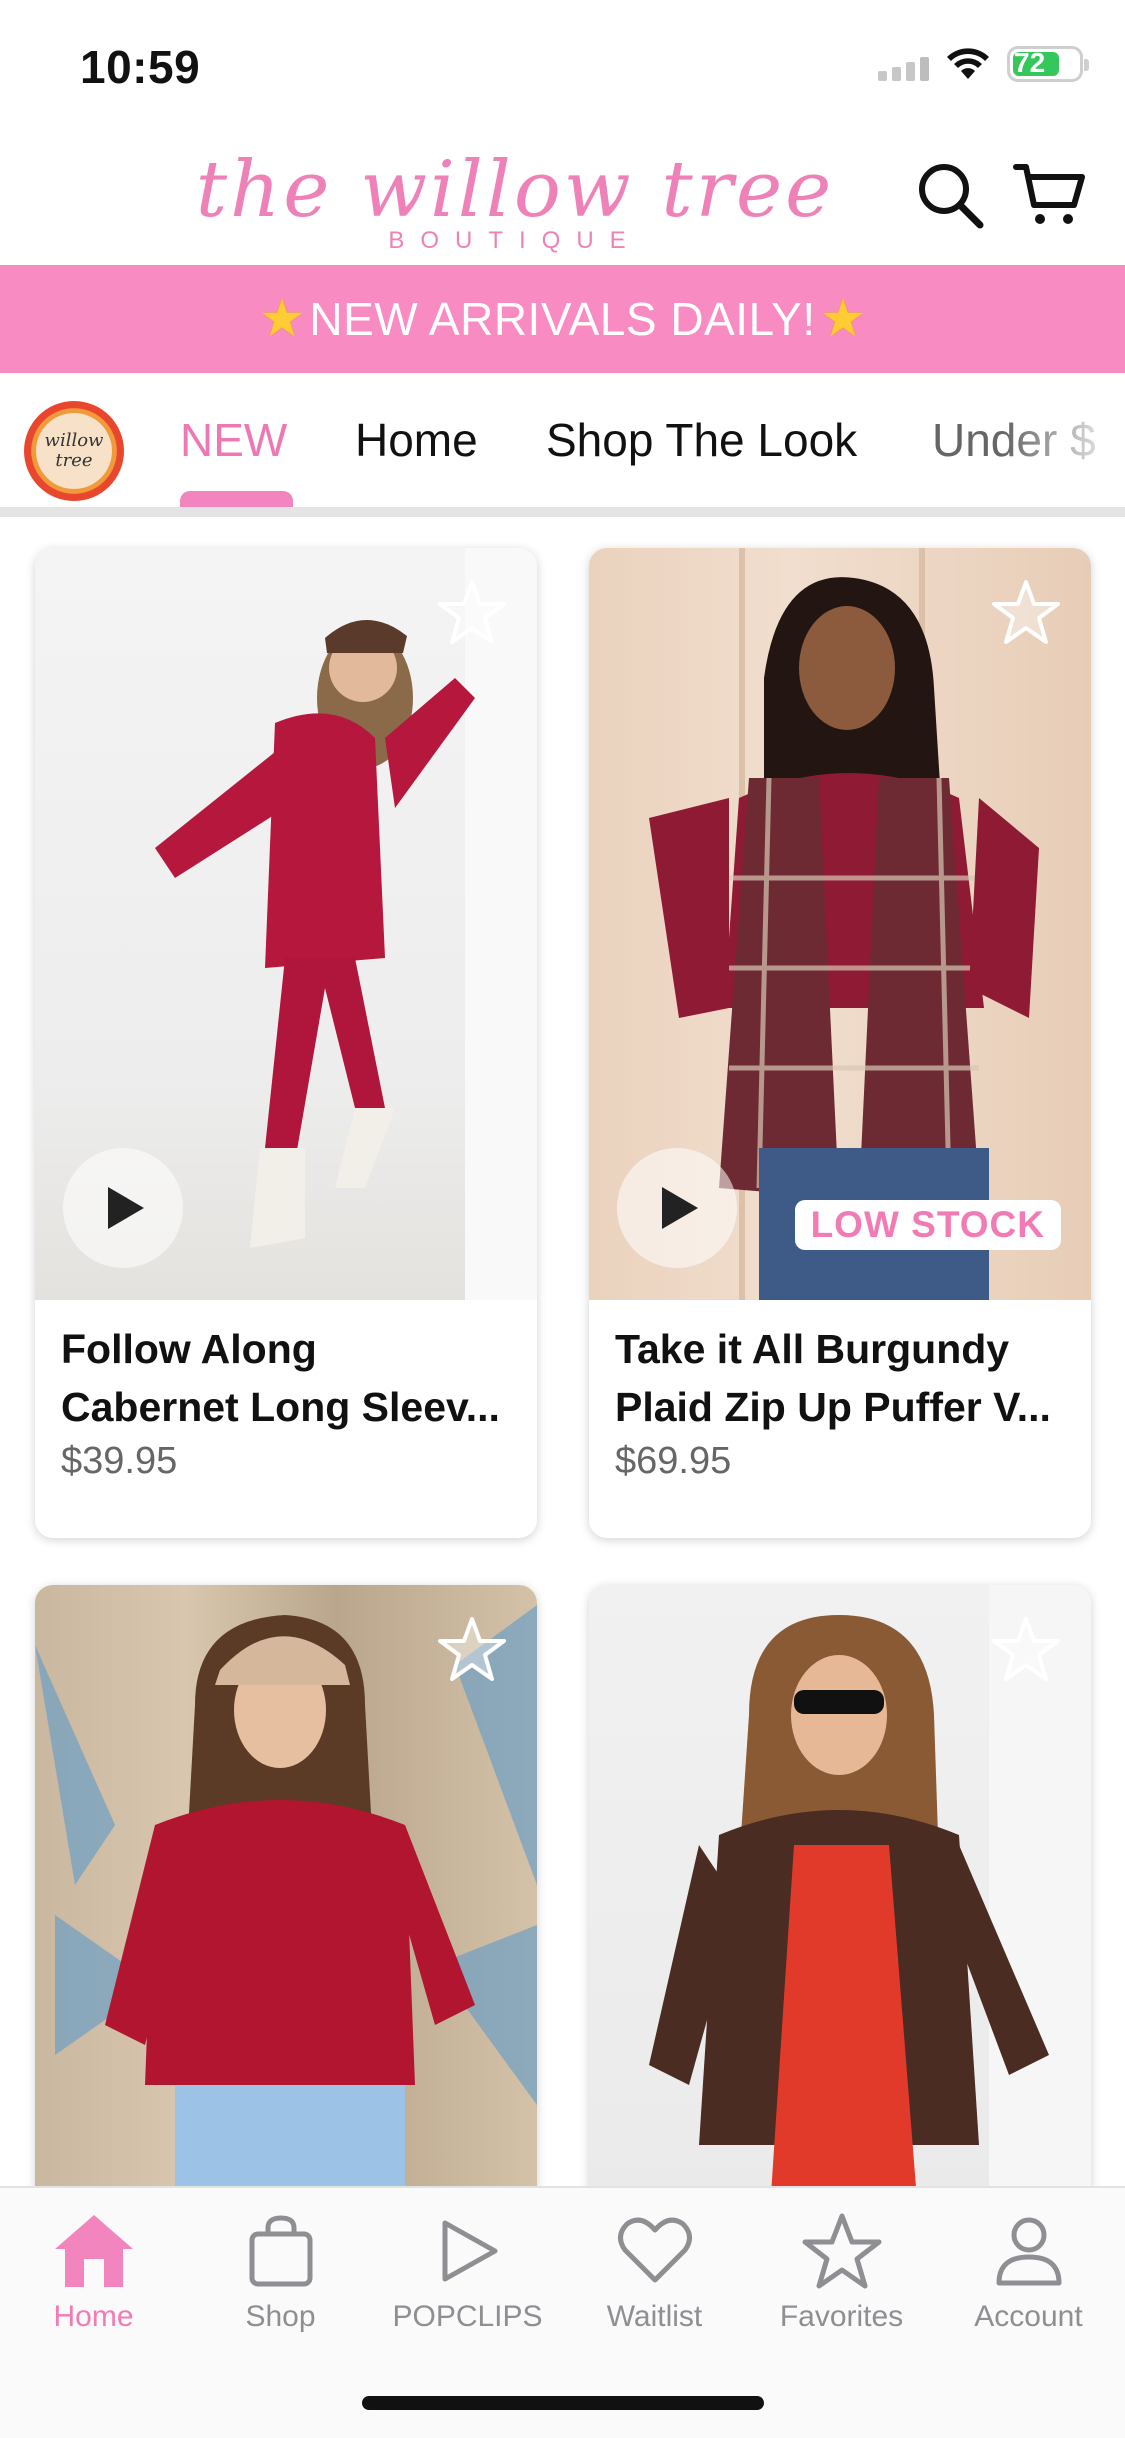 The width and height of the screenshot is (1125, 2438). I want to click on nav-shop: Shop, so click(280, 2270).